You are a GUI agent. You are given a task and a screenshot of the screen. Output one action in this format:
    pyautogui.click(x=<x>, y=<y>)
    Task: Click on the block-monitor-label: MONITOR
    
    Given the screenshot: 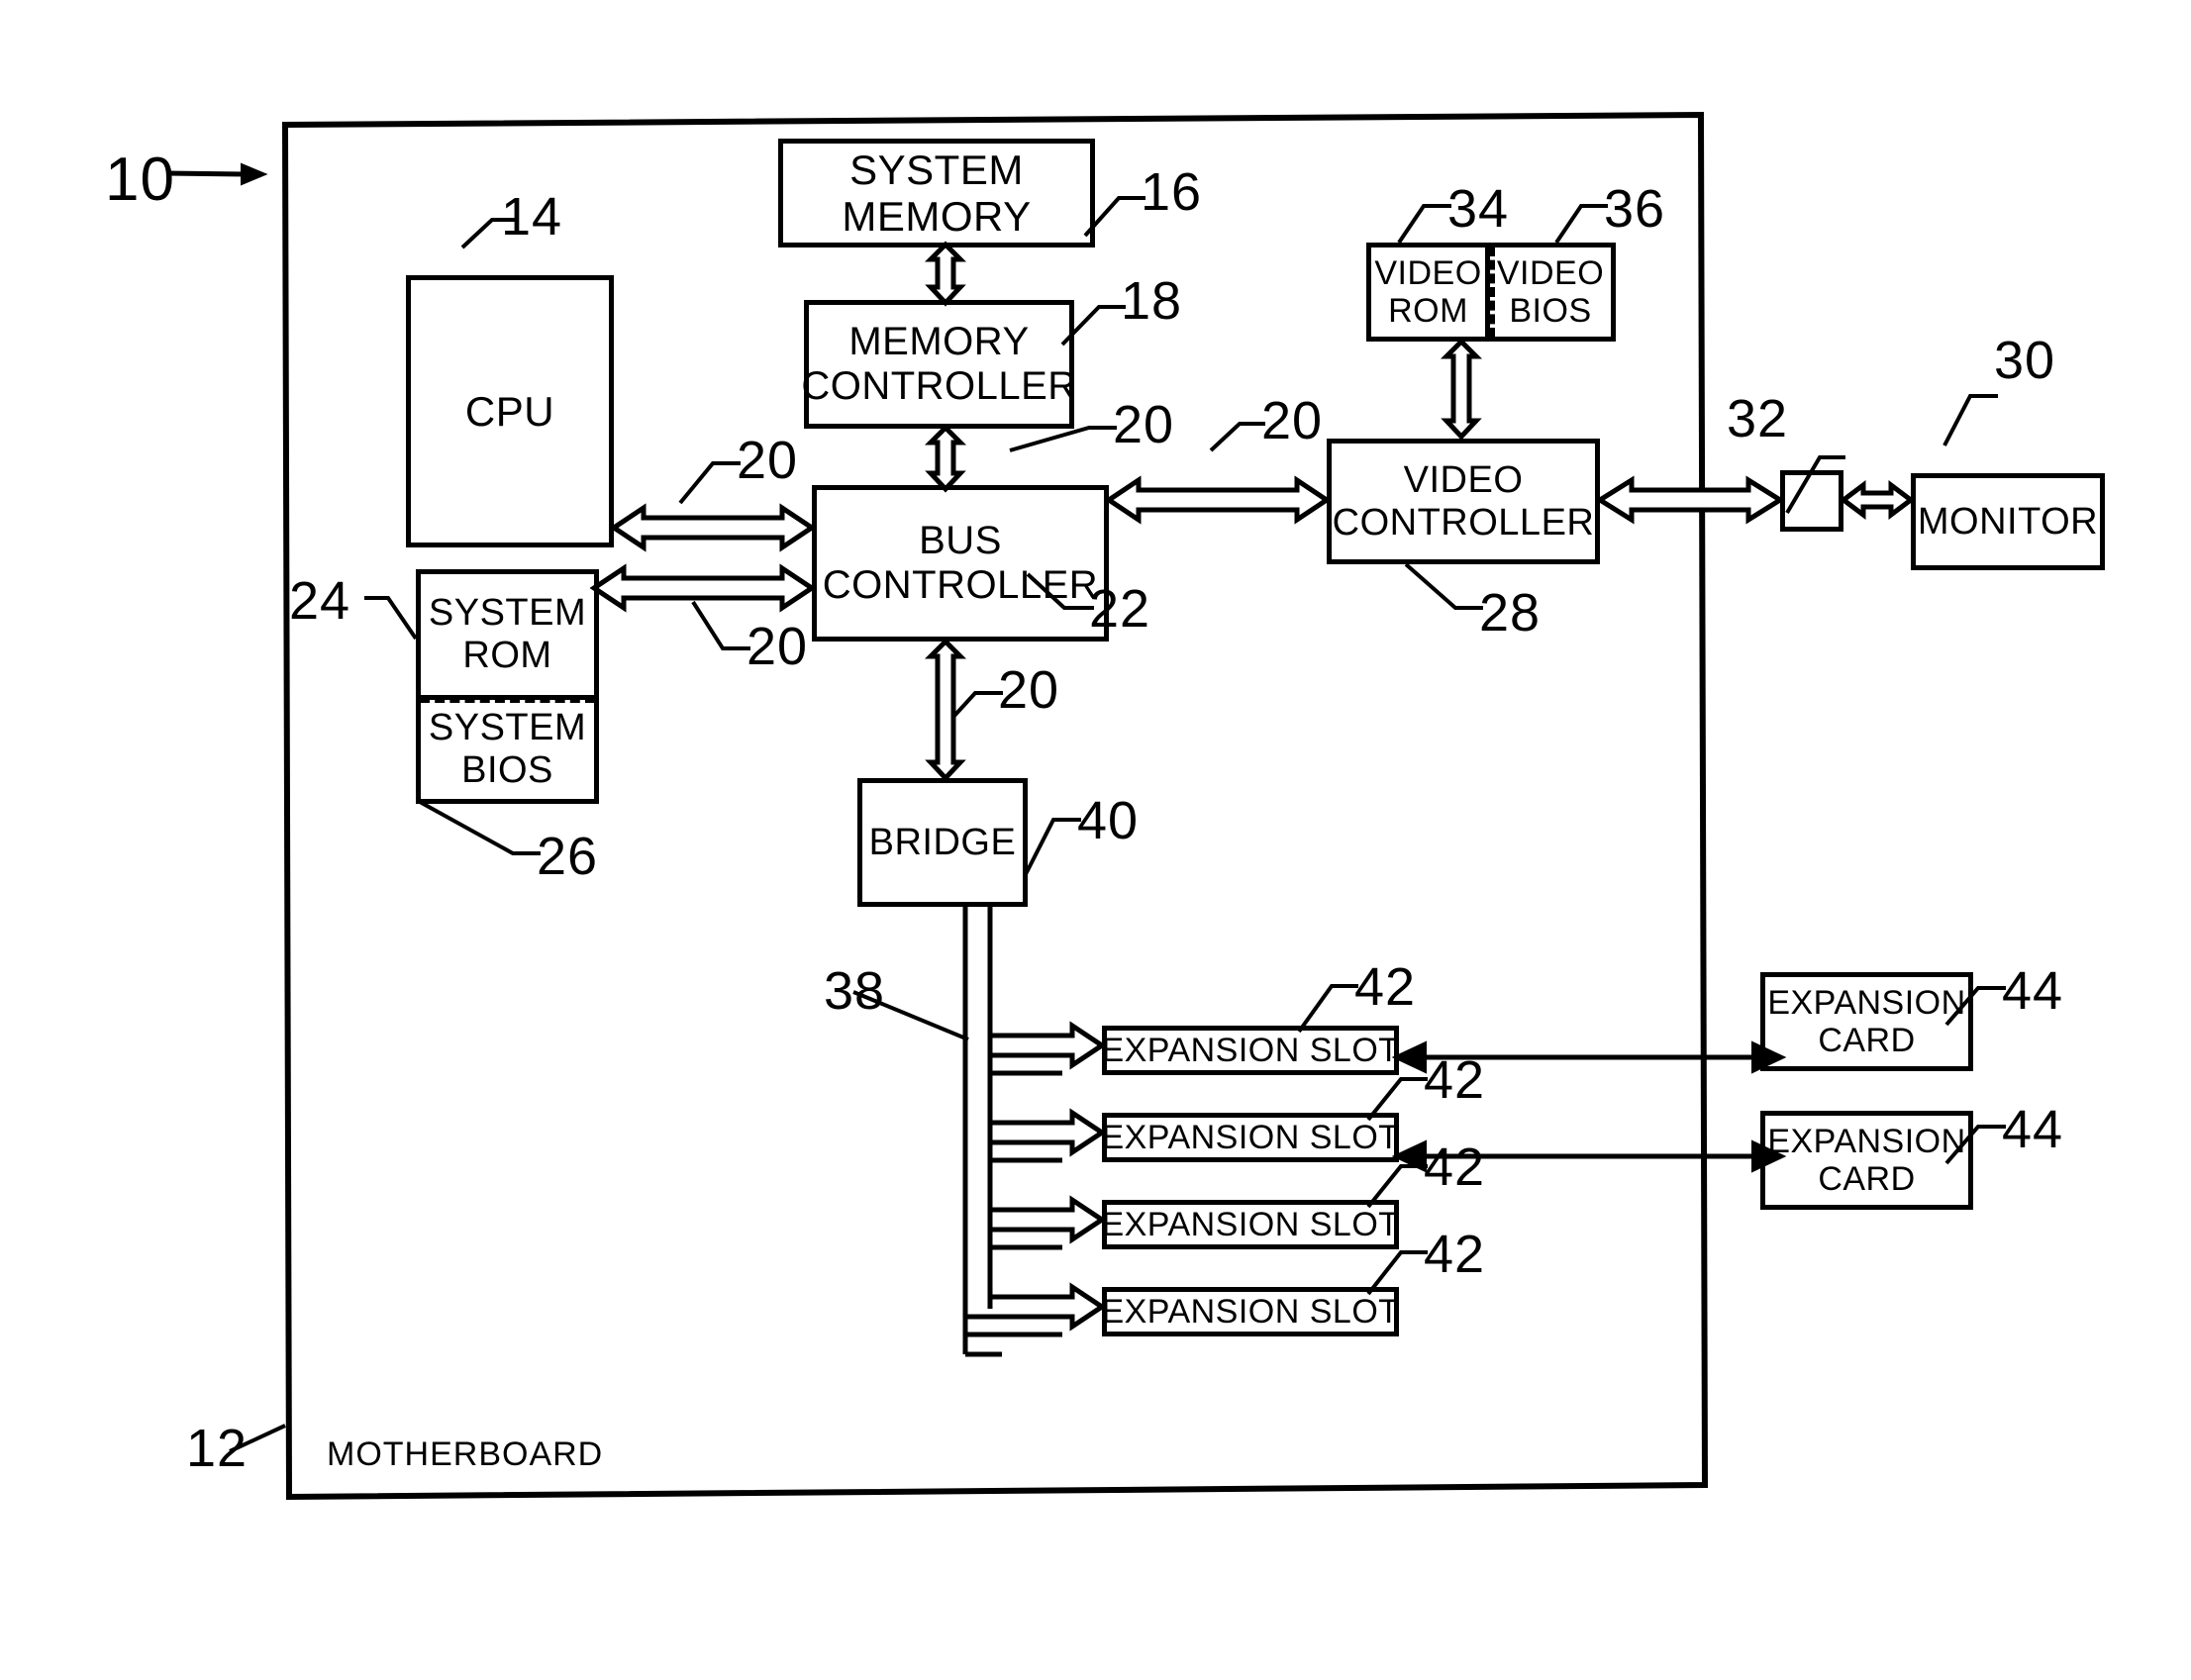 What is the action you would take?
    pyautogui.click(x=2008, y=521)
    